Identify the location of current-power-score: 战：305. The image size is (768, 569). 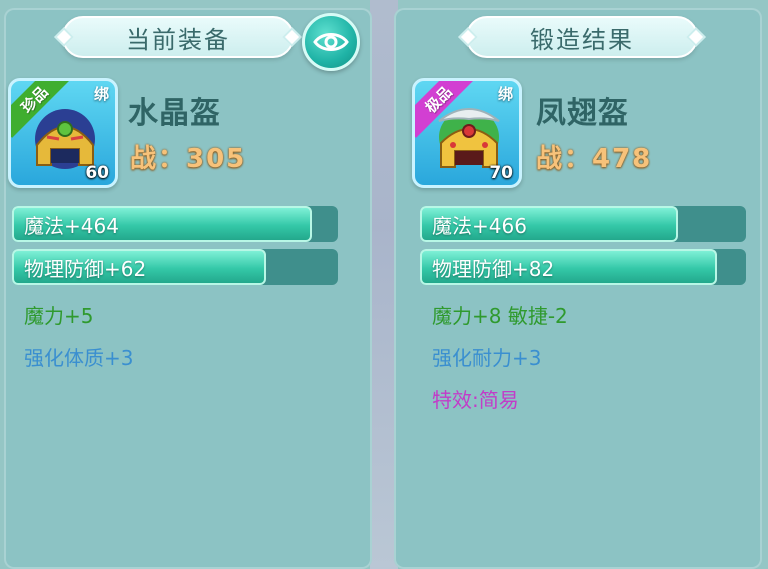
(188, 159).